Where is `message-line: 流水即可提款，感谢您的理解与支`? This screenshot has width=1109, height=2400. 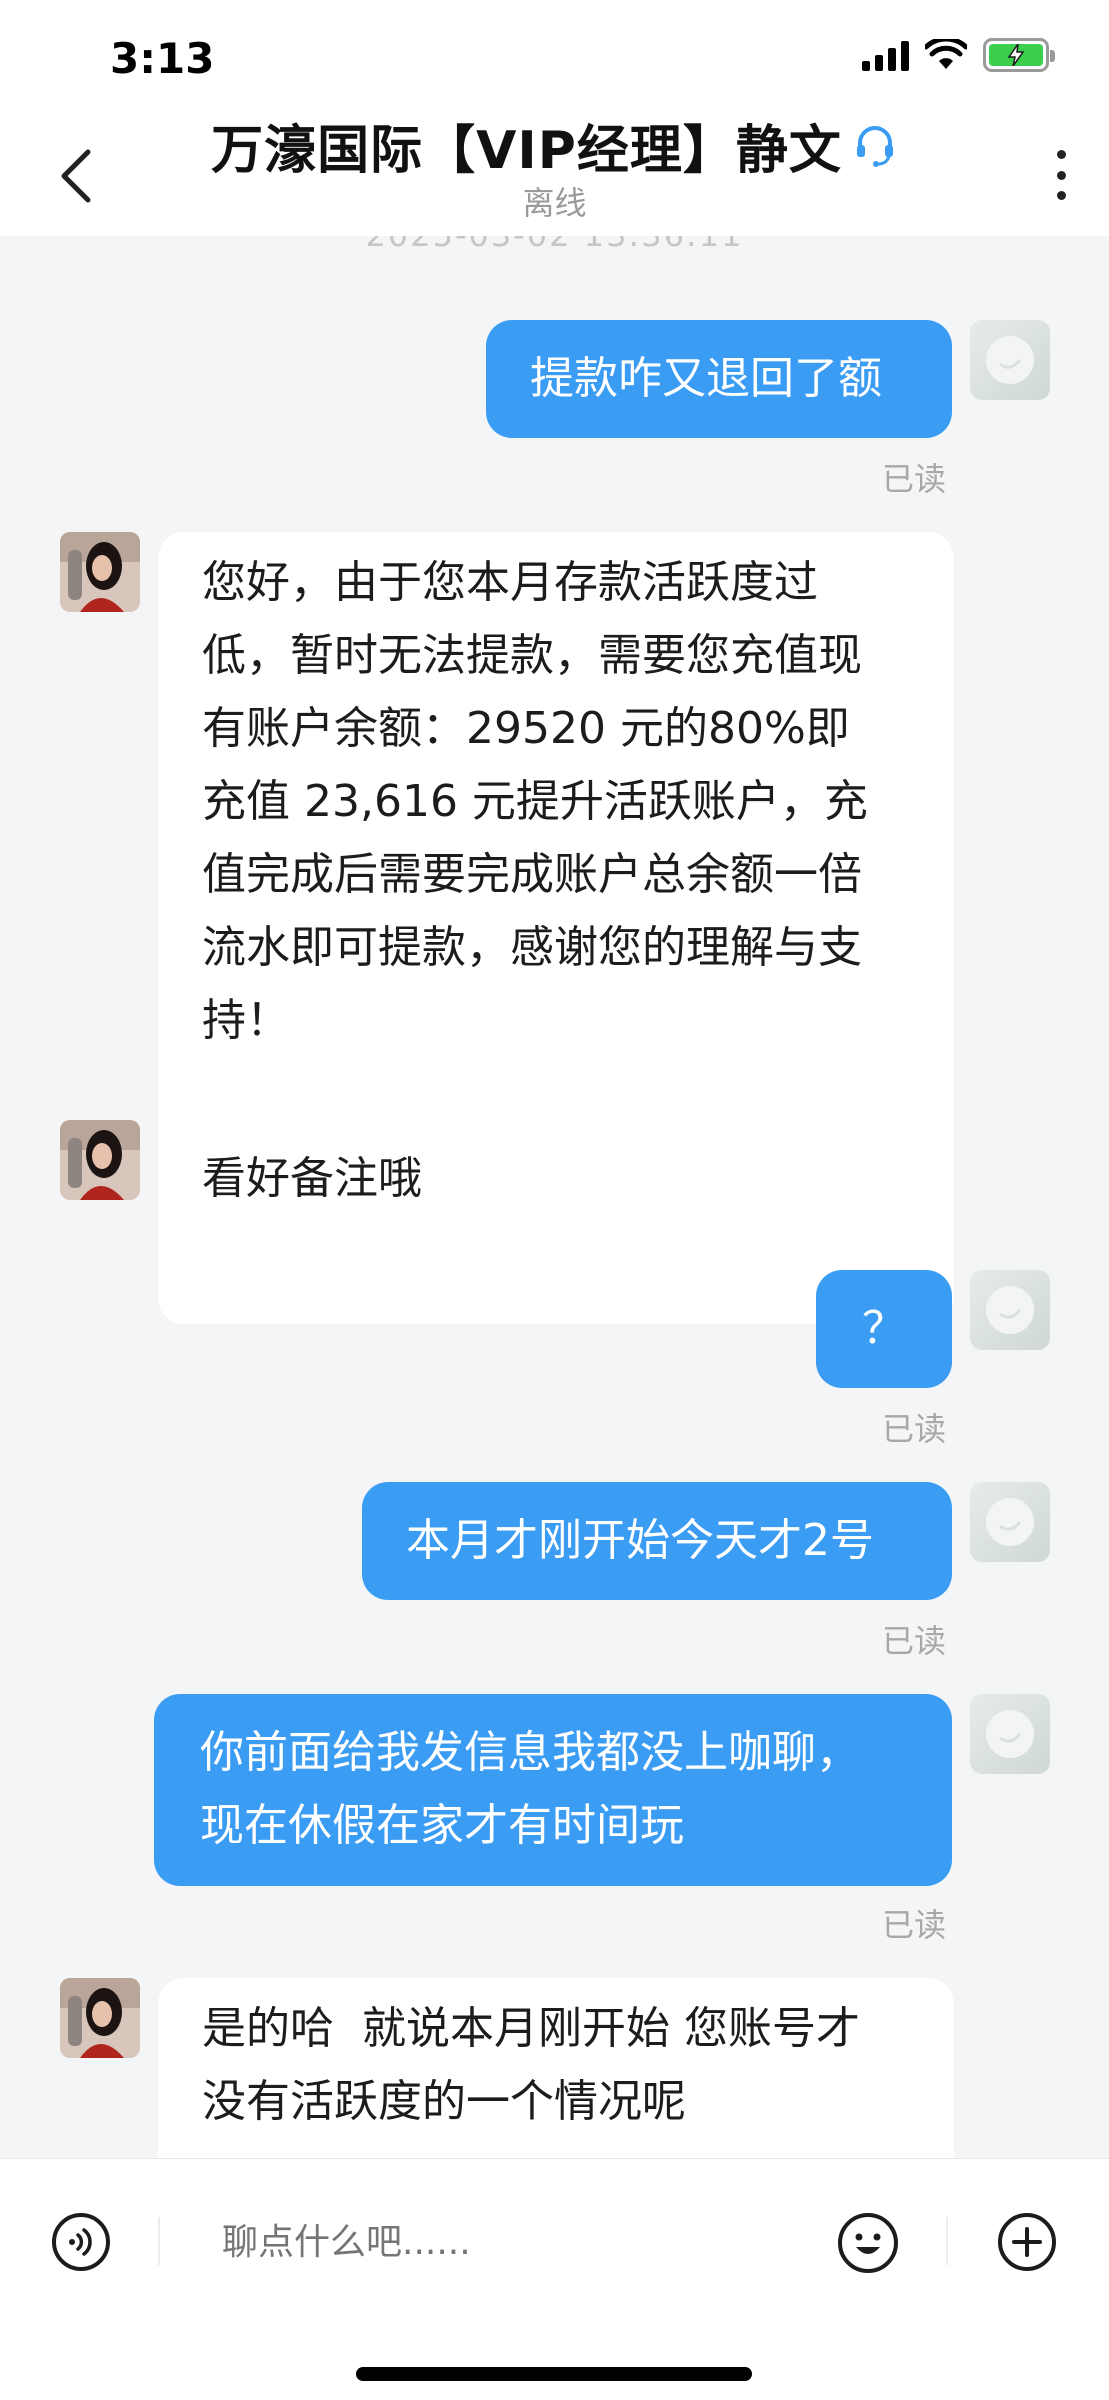
message-line: 流水即可提款，感谢您的理解与支 is located at coordinates (532, 947).